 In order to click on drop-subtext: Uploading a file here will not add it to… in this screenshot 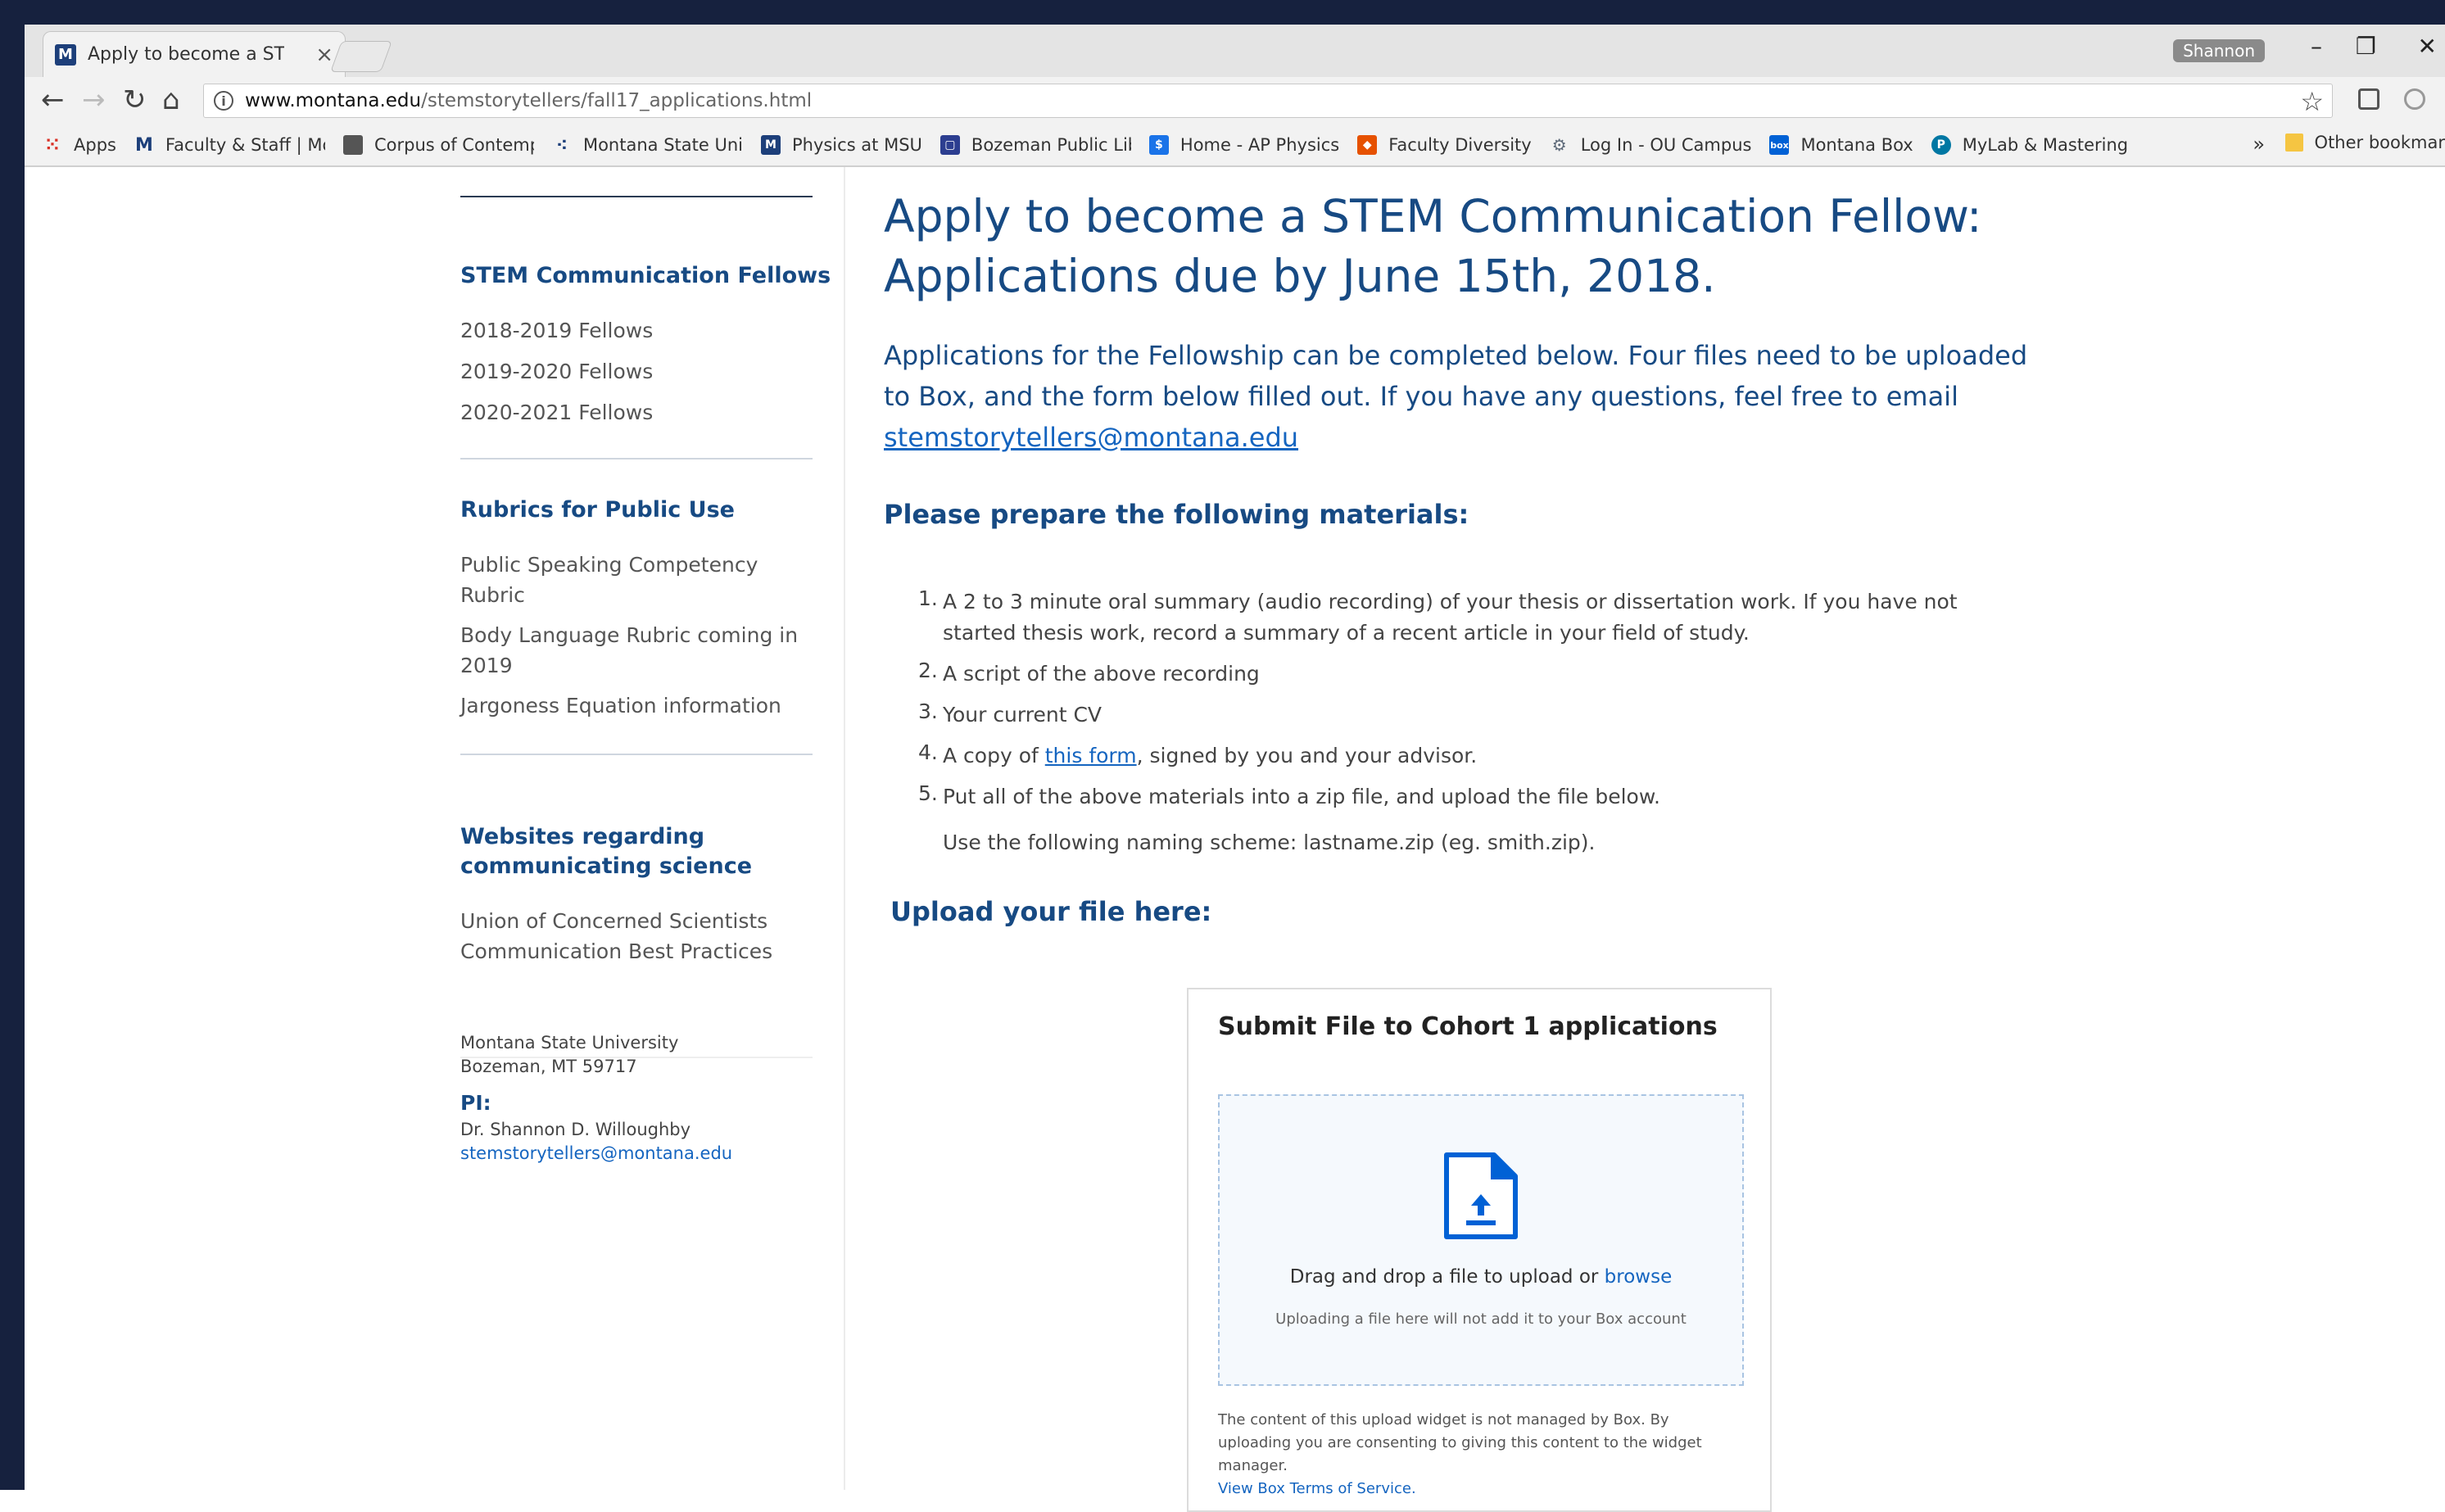, I will do `click(1481, 1320)`.